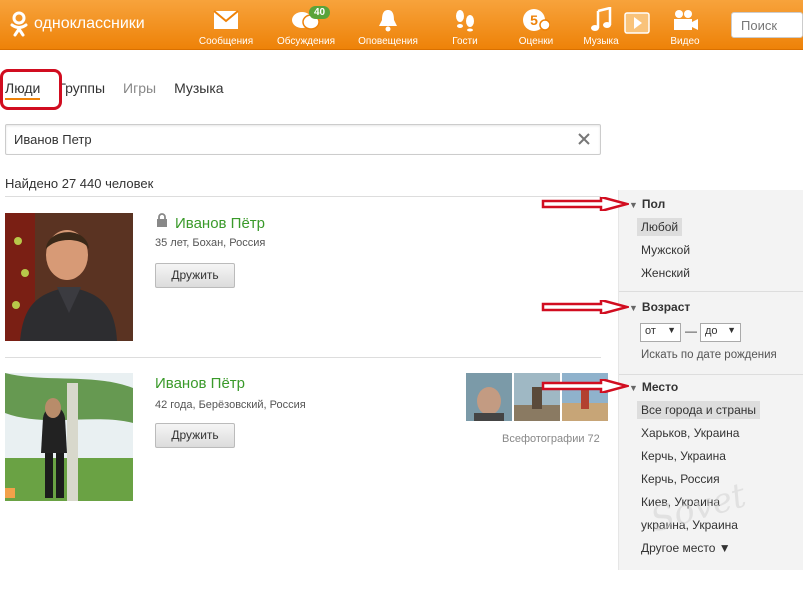  Describe the element at coordinates (19, 24) in the screenshot. I see `ok-logo-icon` at that location.